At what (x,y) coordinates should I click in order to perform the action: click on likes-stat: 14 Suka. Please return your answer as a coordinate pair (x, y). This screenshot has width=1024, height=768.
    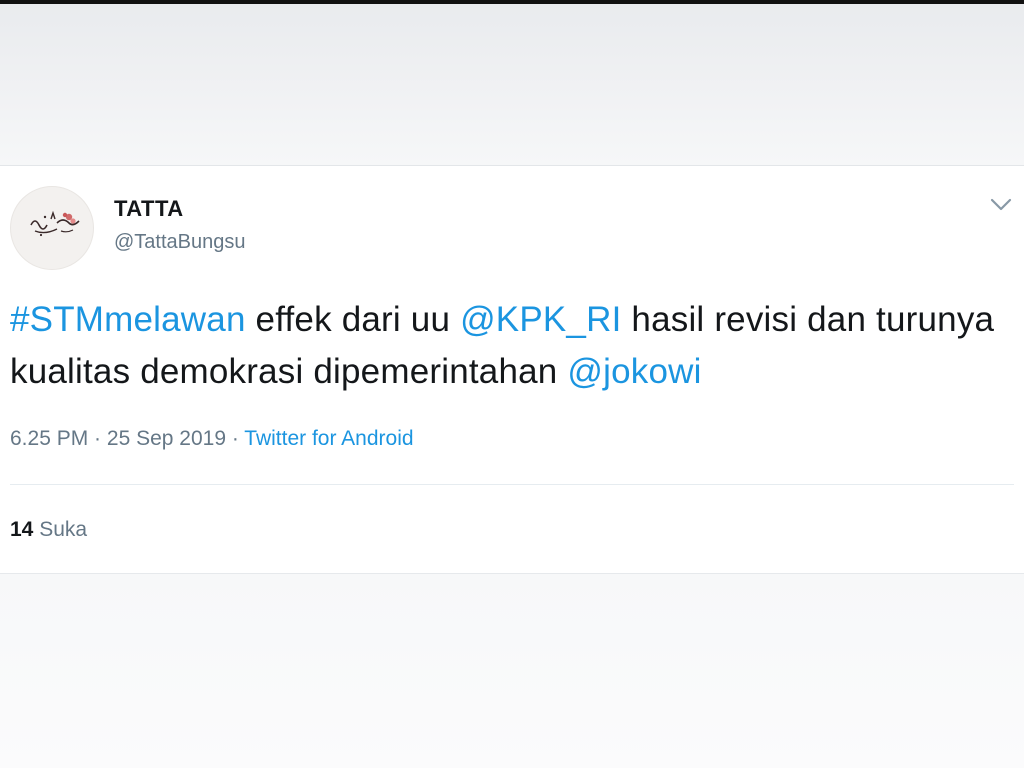
    Looking at the image, I should click on (48, 530).